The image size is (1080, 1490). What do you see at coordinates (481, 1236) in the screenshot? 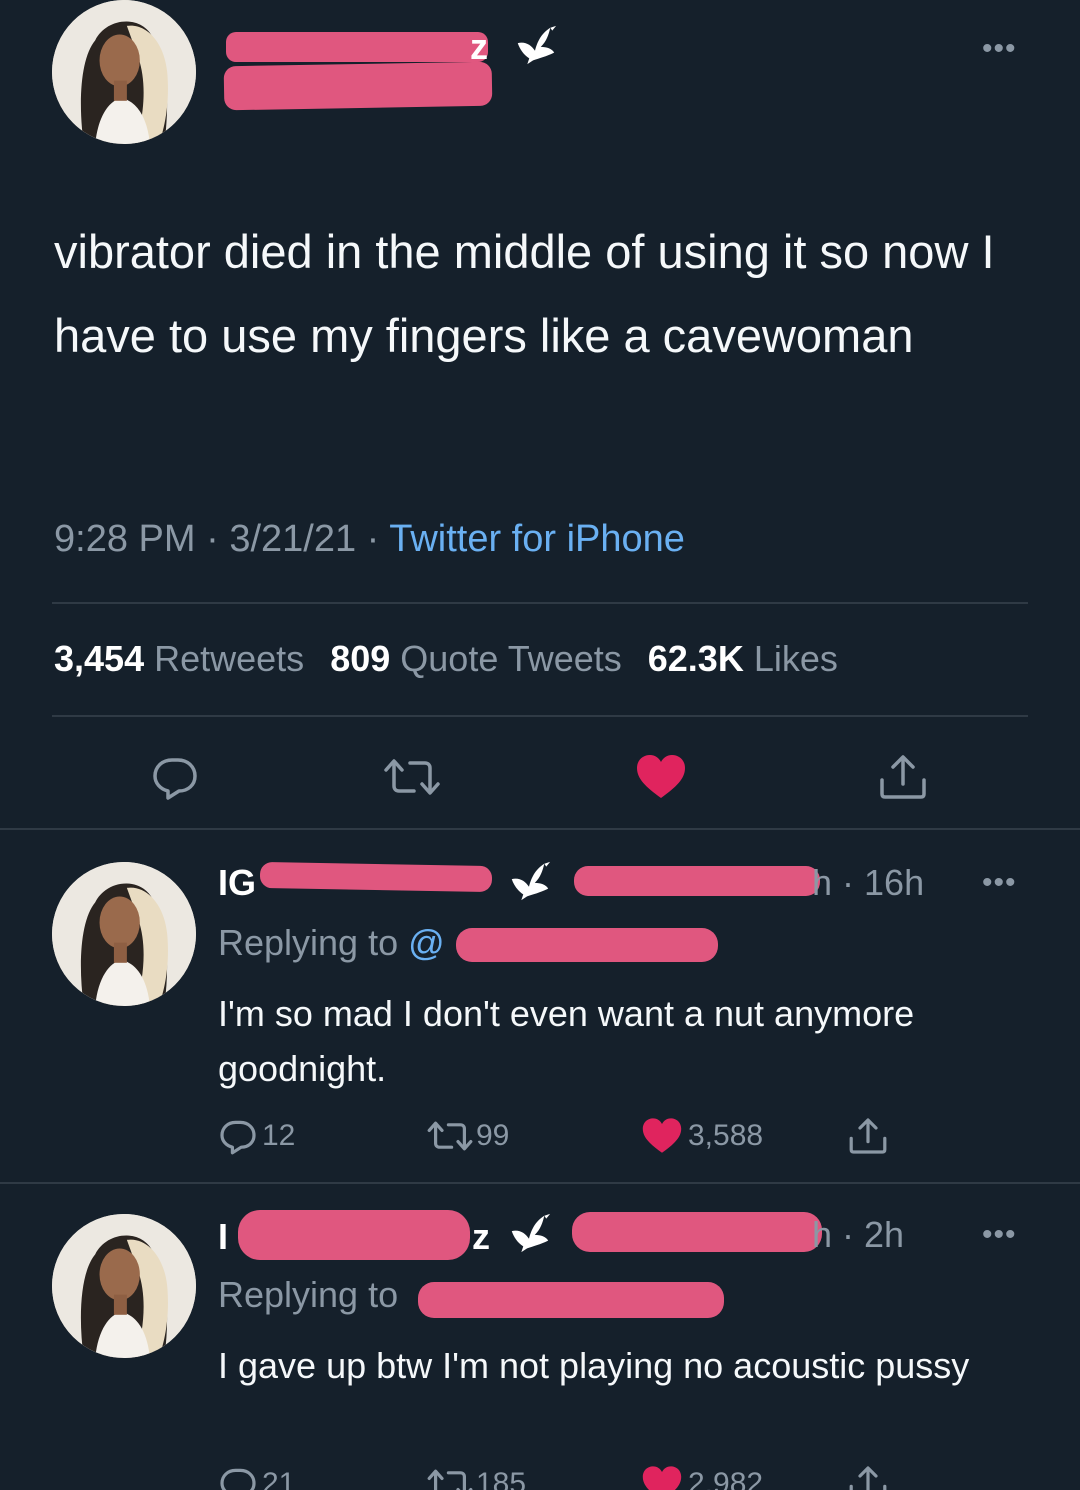
I see `display-name-fragment: z` at bounding box center [481, 1236].